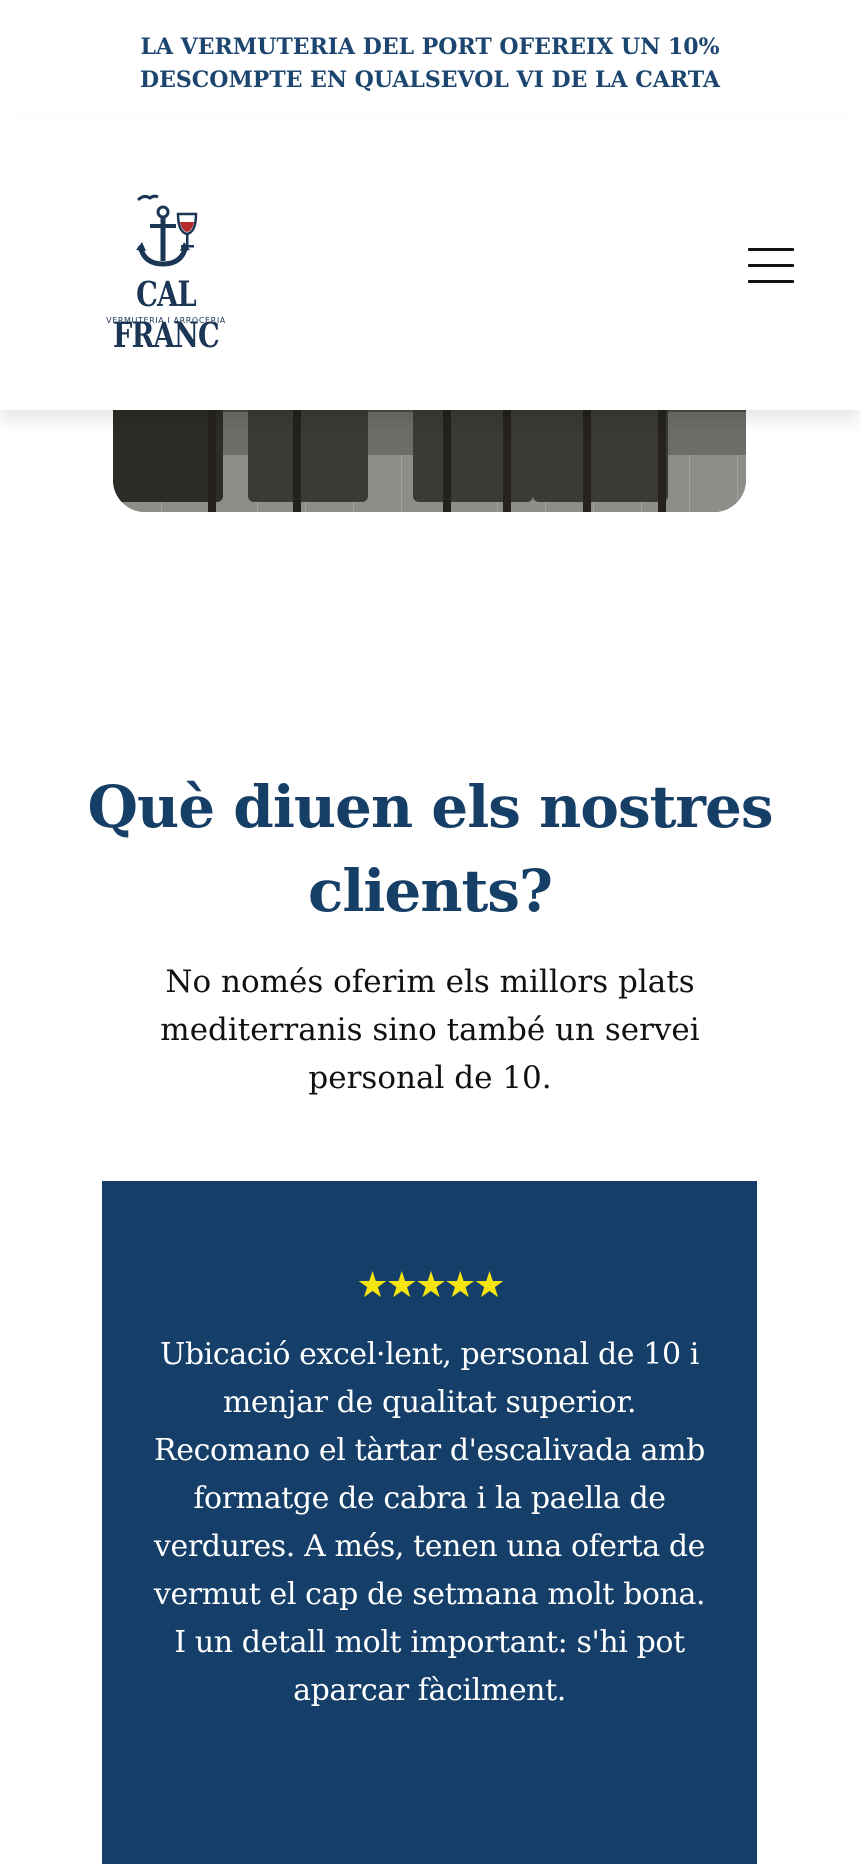 Image resolution: width=860 pixels, height=1864 pixels. What do you see at coordinates (167, 230) in the screenshot?
I see `anchor-wineglass-icon` at bounding box center [167, 230].